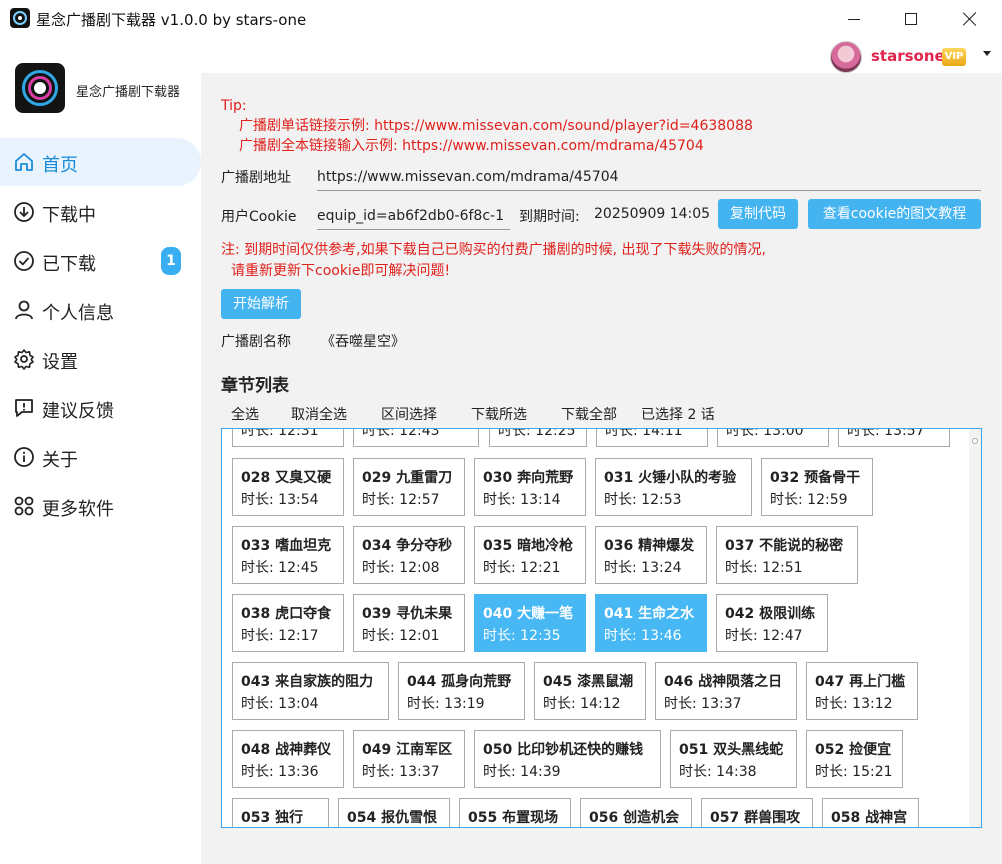 Image resolution: width=1002 pixels, height=864 pixels. Describe the element at coordinates (272, 818) in the screenshot. I see `chapter-title: 053 独行` at that location.